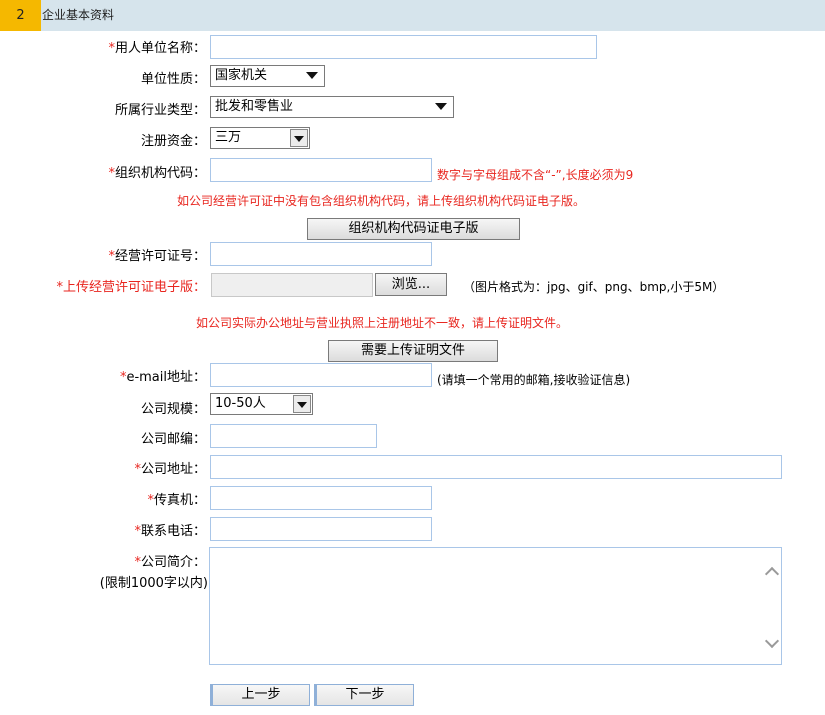  Describe the element at coordinates (321, 529) in the screenshot. I see `phone-input` at that location.